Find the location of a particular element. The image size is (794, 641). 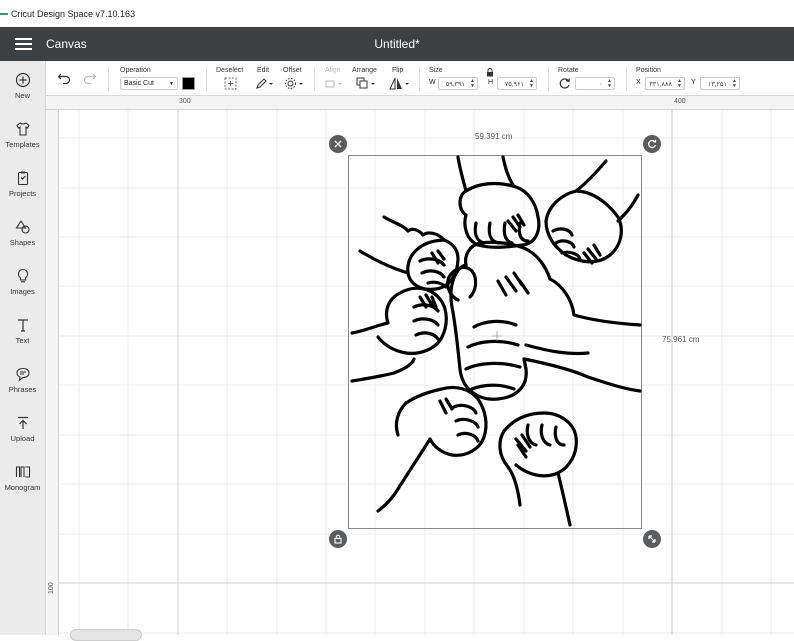

resize-handle is located at coordinates (652, 539).